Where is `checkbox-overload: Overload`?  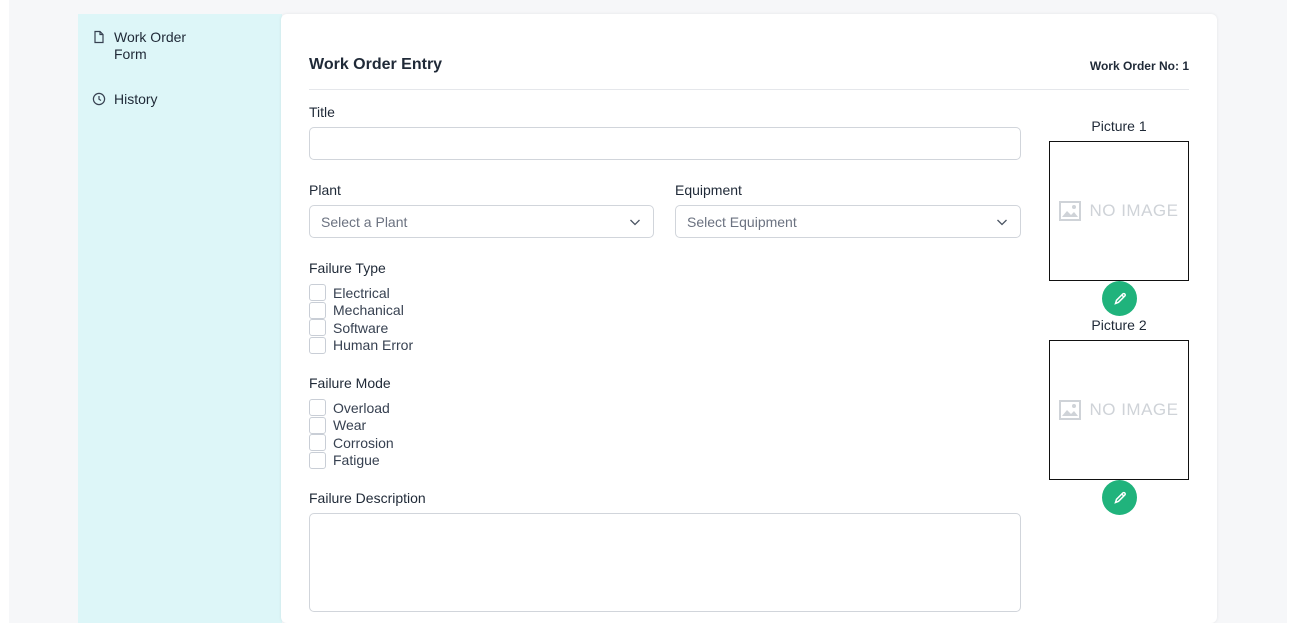
checkbox-overload: Overload is located at coordinates (351, 408).